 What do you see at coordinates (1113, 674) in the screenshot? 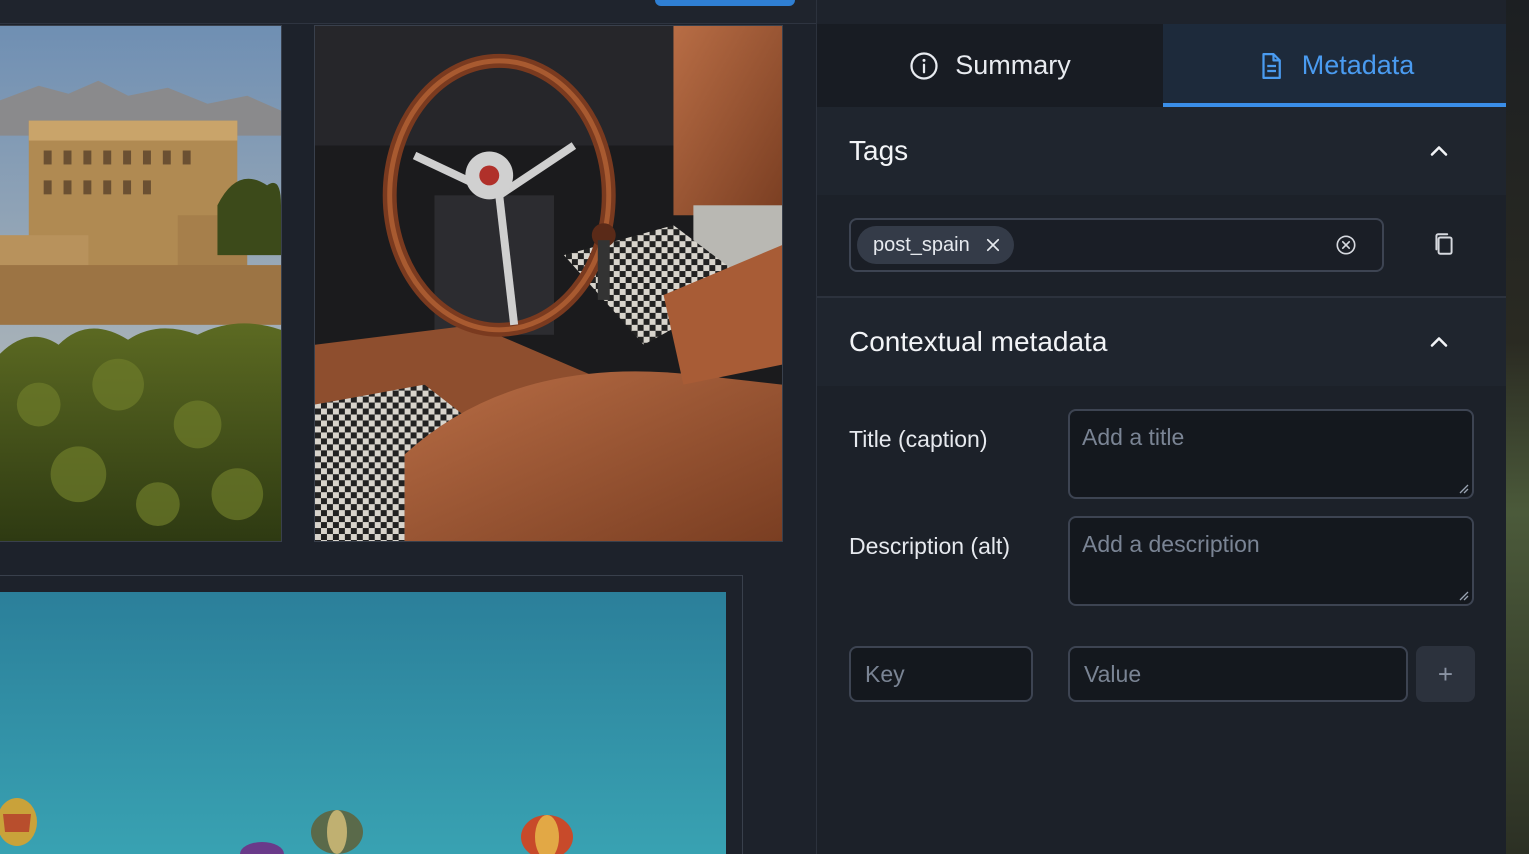
I see `value-placeholder: Value` at bounding box center [1113, 674].